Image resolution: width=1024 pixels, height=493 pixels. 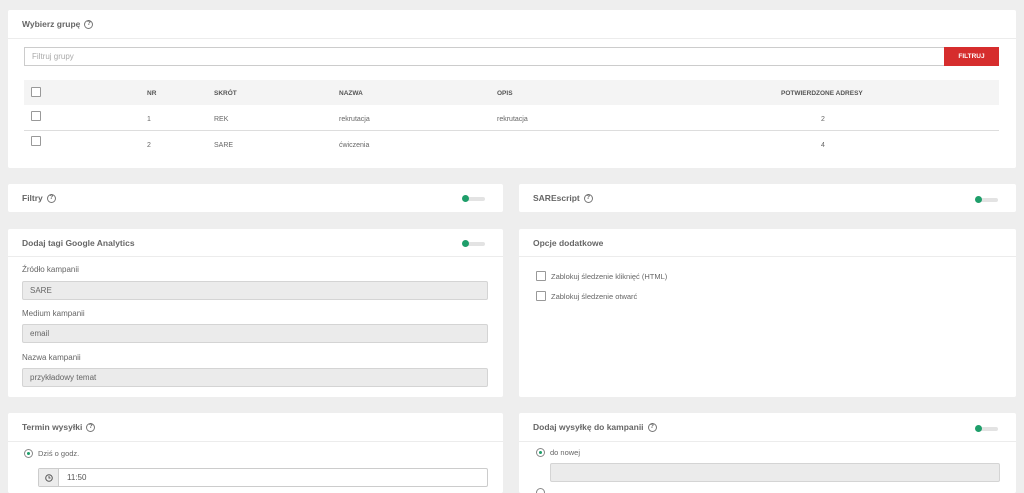 What do you see at coordinates (512, 24) in the screenshot?
I see `groups-card-header: Wybierz grupę ?` at bounding box center [512, 24].